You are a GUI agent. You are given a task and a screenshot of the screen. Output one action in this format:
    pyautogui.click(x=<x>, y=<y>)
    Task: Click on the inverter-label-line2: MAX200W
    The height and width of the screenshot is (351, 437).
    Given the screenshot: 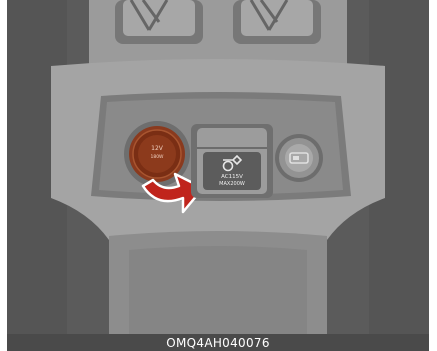 What is the action you would take?
    pyautogui.click(x=232, y=184)
    